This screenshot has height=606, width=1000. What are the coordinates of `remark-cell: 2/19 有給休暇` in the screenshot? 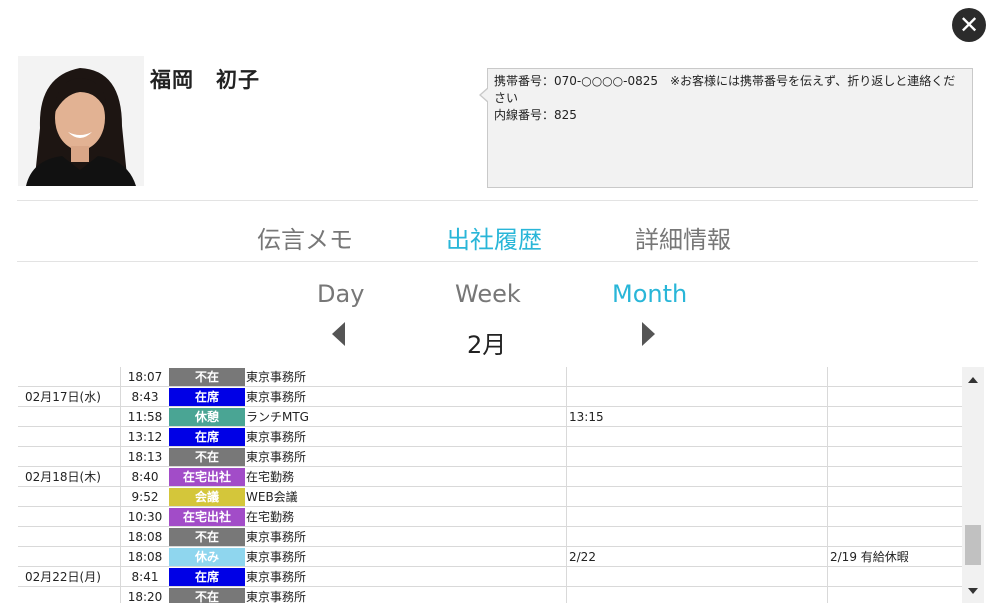 It's located at (894, 556).